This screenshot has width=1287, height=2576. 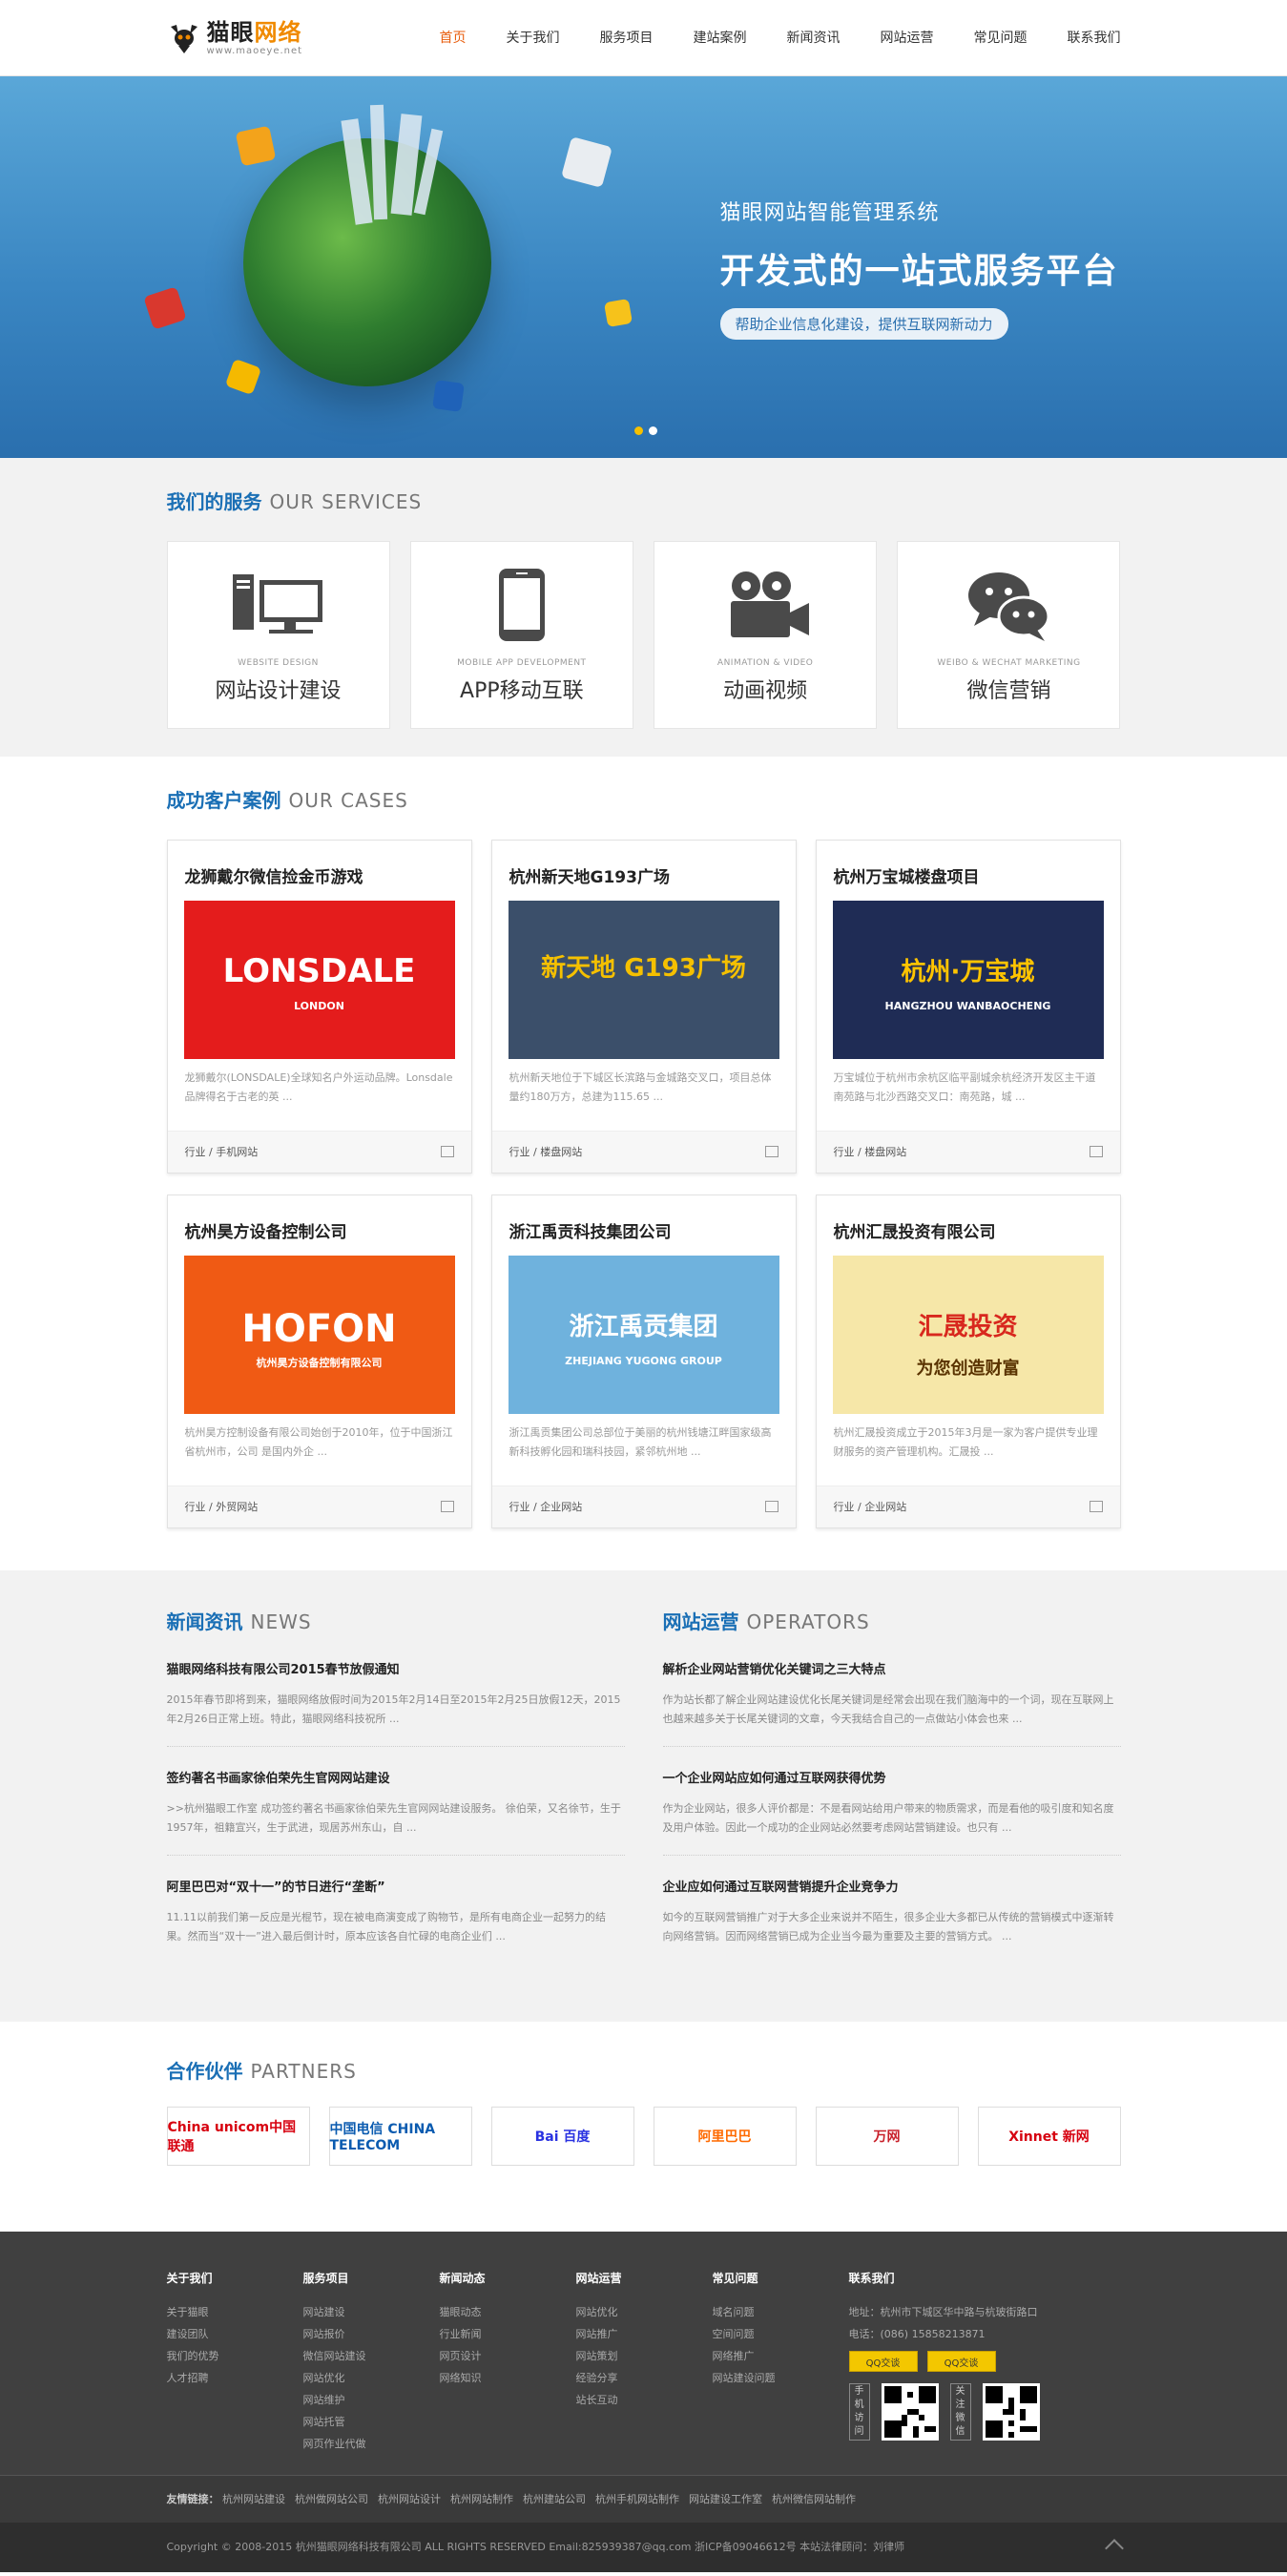 What do you see at coordinates (254, 2499) in the screenshot?
I see `friend-link: 杭州网站建设` at bounding box center [254, 2499].